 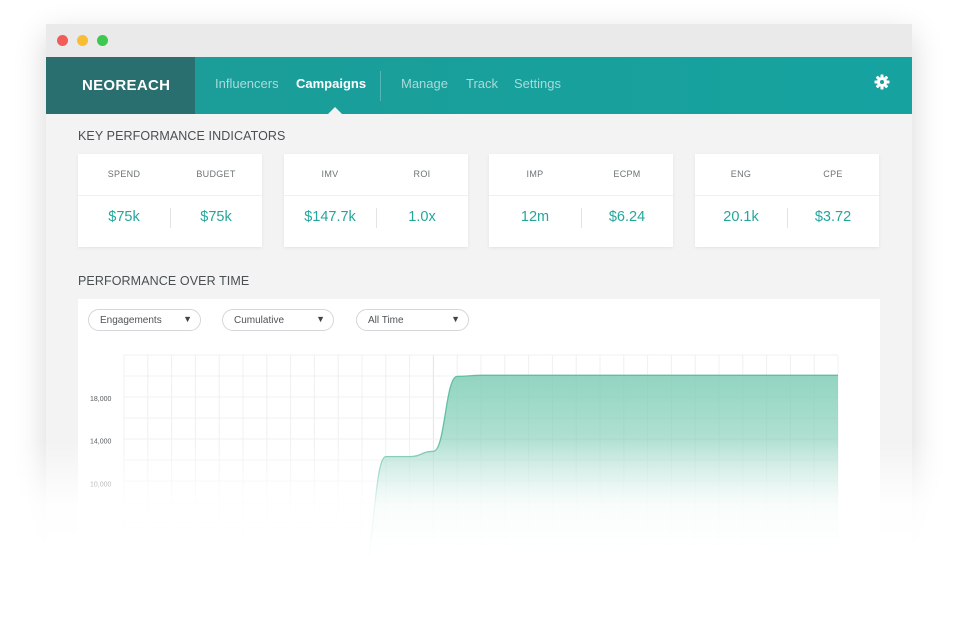 What do you see at coordinates (330, 174) in the screenshot?
I see `kpi-label-imv: IMV` at bounding box center [330, 174].